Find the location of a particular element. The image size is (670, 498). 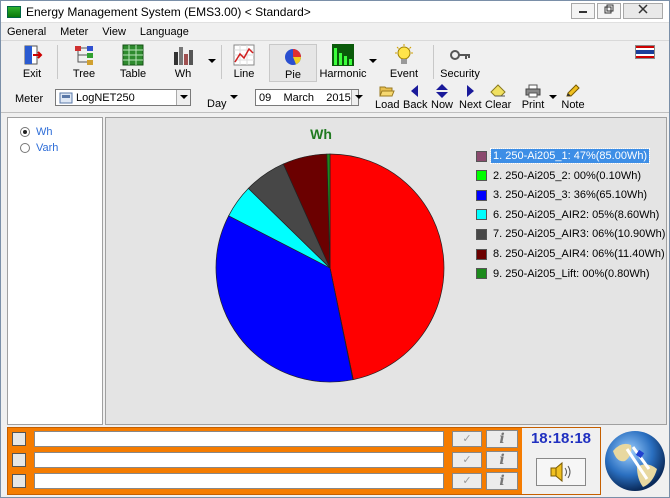

app-icon is located at coordinates (14, 11).